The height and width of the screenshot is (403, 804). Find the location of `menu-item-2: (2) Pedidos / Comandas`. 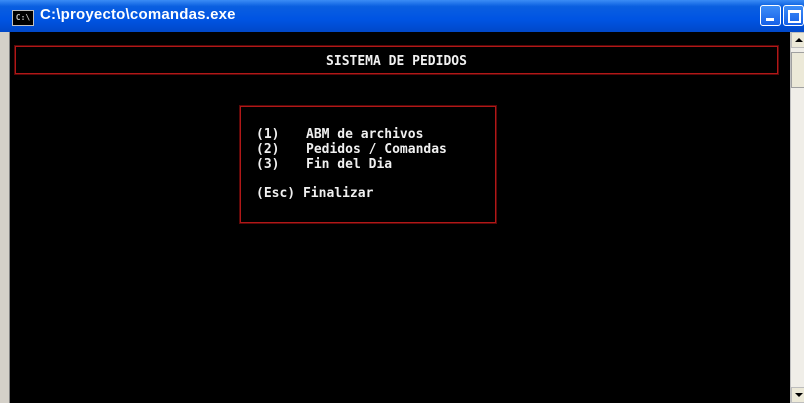

menu-item-2: (2) Pedidos / Comandas is located at coordinates (351, 149).